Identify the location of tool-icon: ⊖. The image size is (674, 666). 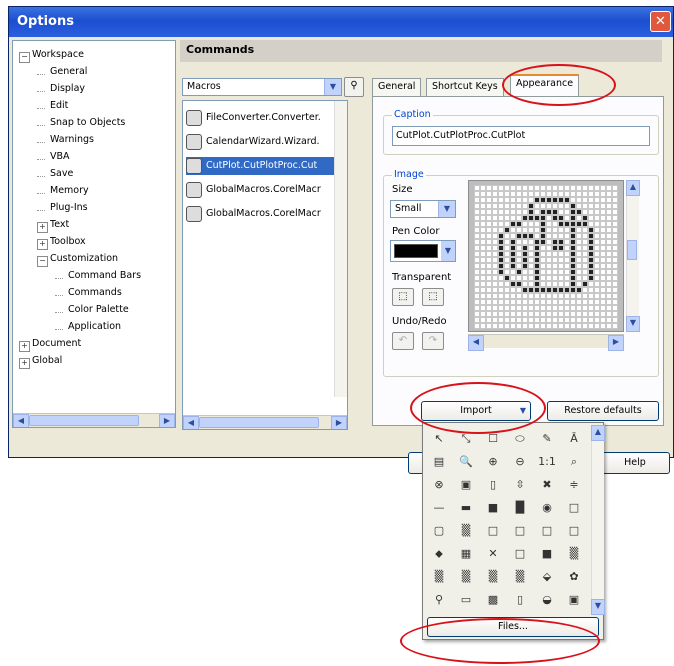
(520, 462).